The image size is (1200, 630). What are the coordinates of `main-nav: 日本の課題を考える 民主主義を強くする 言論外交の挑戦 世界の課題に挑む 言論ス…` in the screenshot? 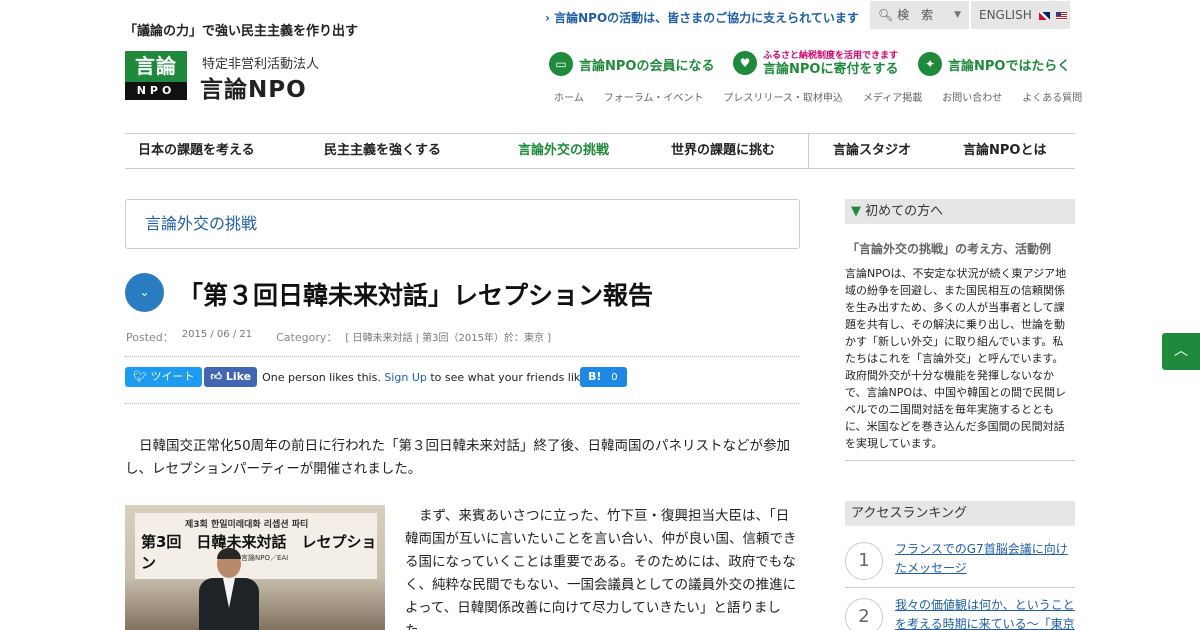 It's located at (600, 151).